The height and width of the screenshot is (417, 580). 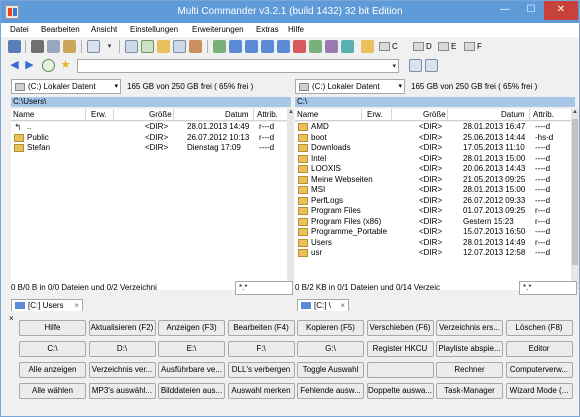 What do you see at coordinates (296, 29) in the screenshot?
I see `menu-hilfe: Hilfe` at bounding box center [296, 29].